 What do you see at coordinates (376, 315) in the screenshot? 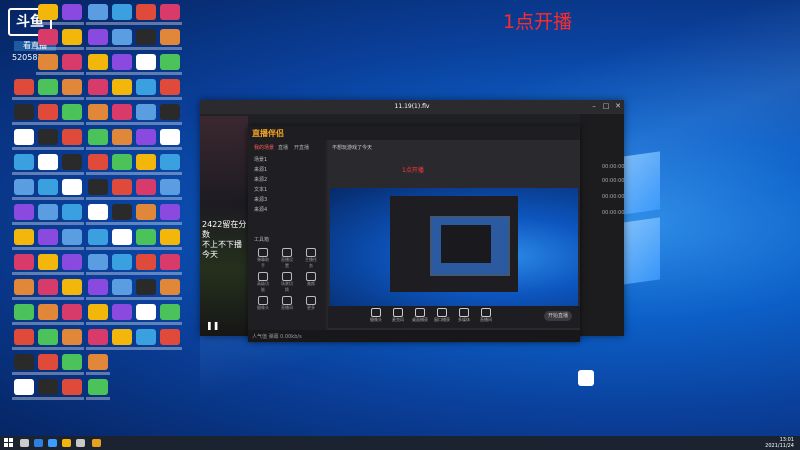
I see `bottom-tool-button: 摄像头` at bounding box center [376, 315].